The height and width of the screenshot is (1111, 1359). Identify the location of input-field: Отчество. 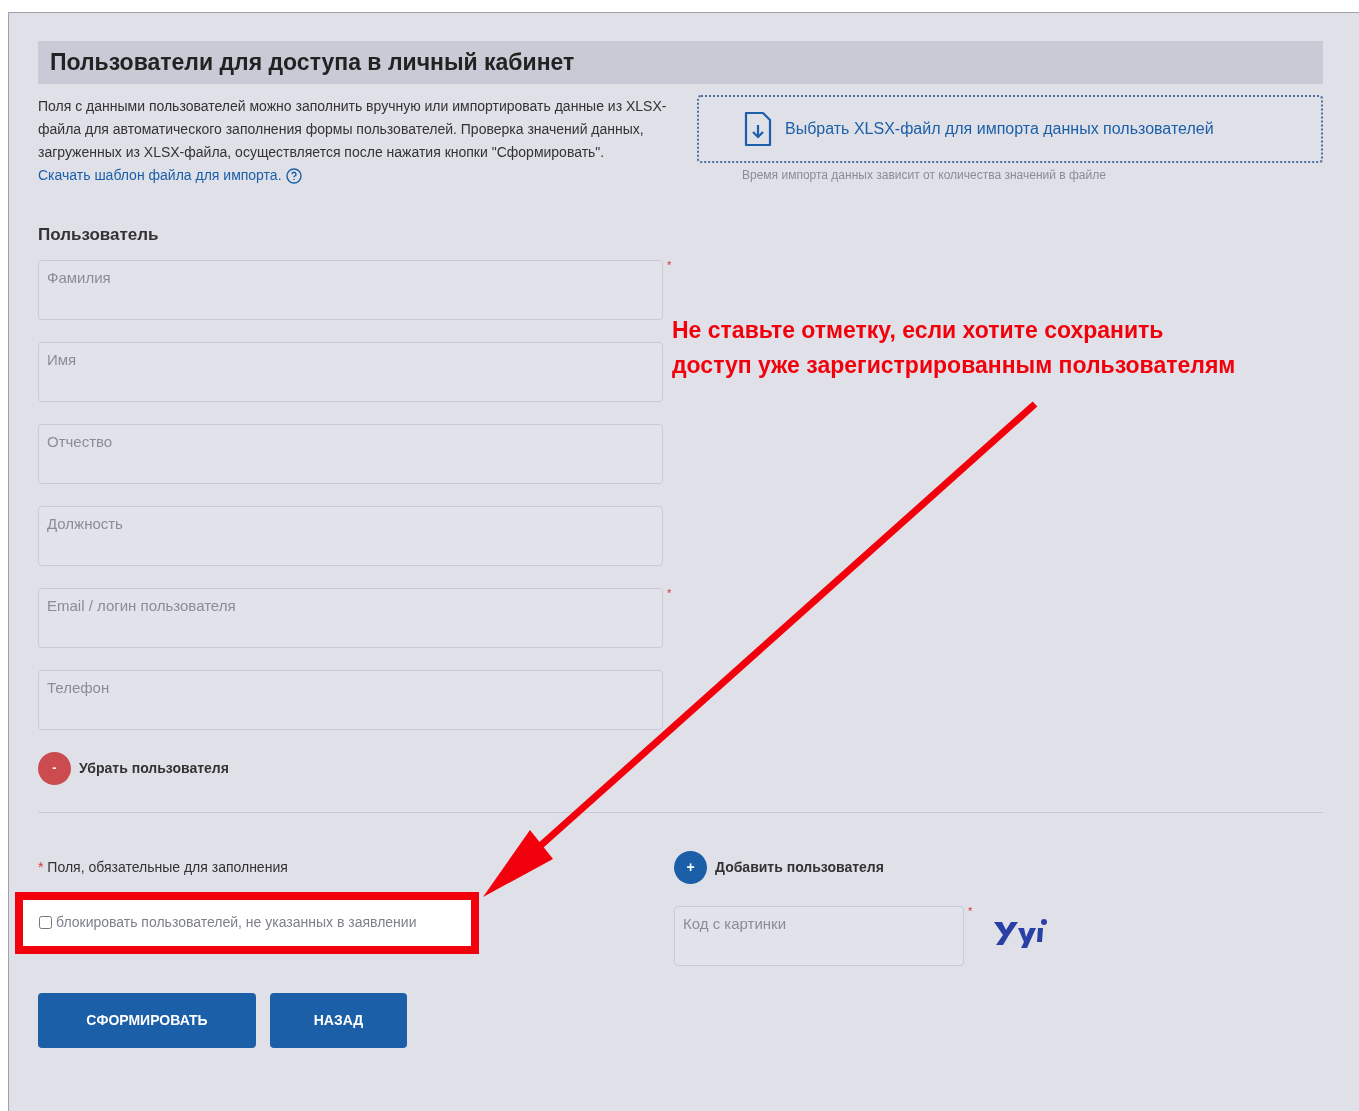
(350, 453).